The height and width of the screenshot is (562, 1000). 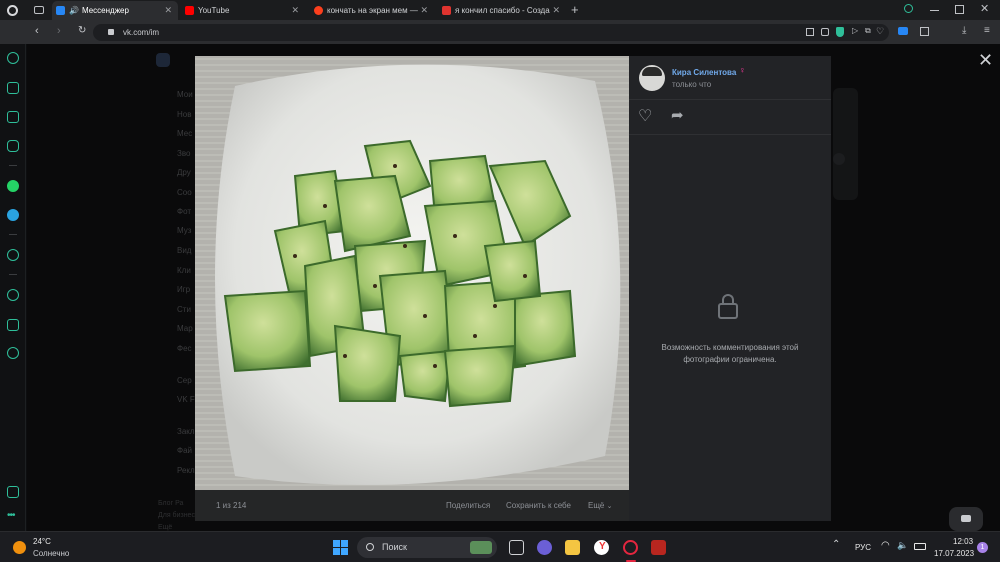 What do you see at coordinates (954, 553) in the screenshot?
I see `clock-date: 17.07.2023` at bounding box center [954, 553].